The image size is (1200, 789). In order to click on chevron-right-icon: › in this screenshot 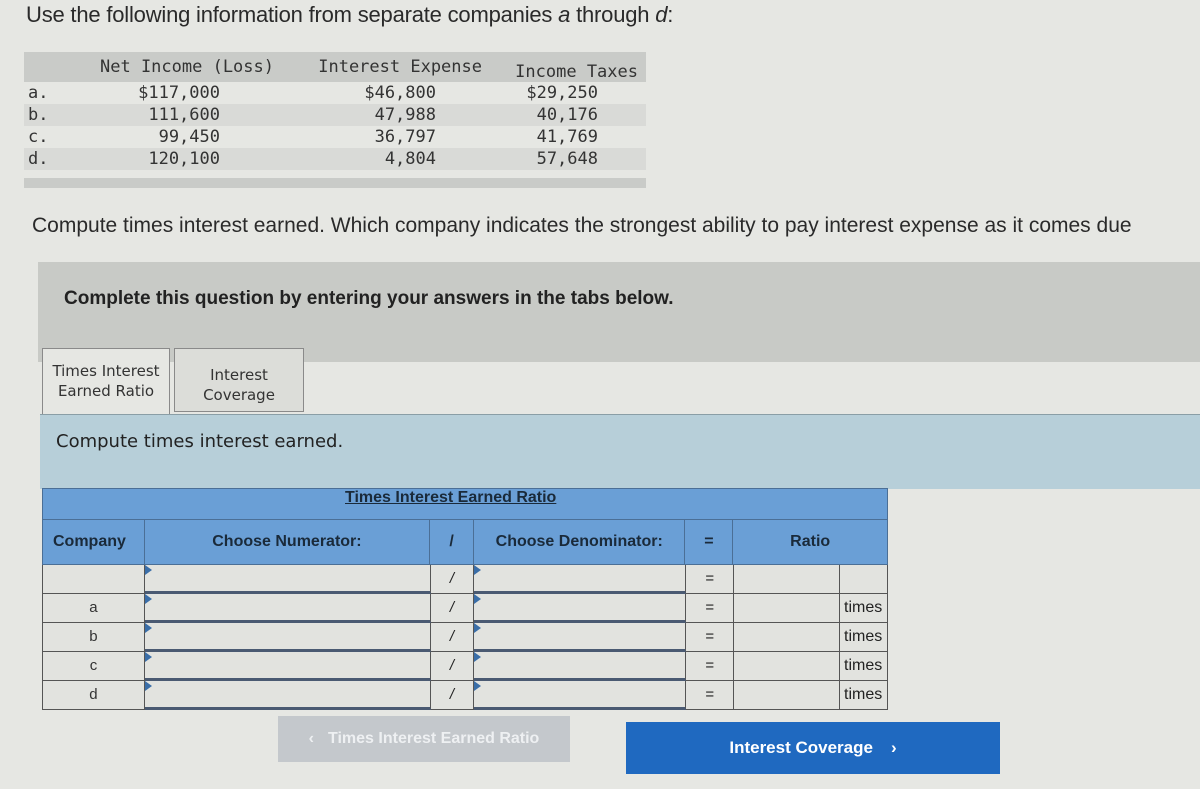, I will do `click(893, 747)`.